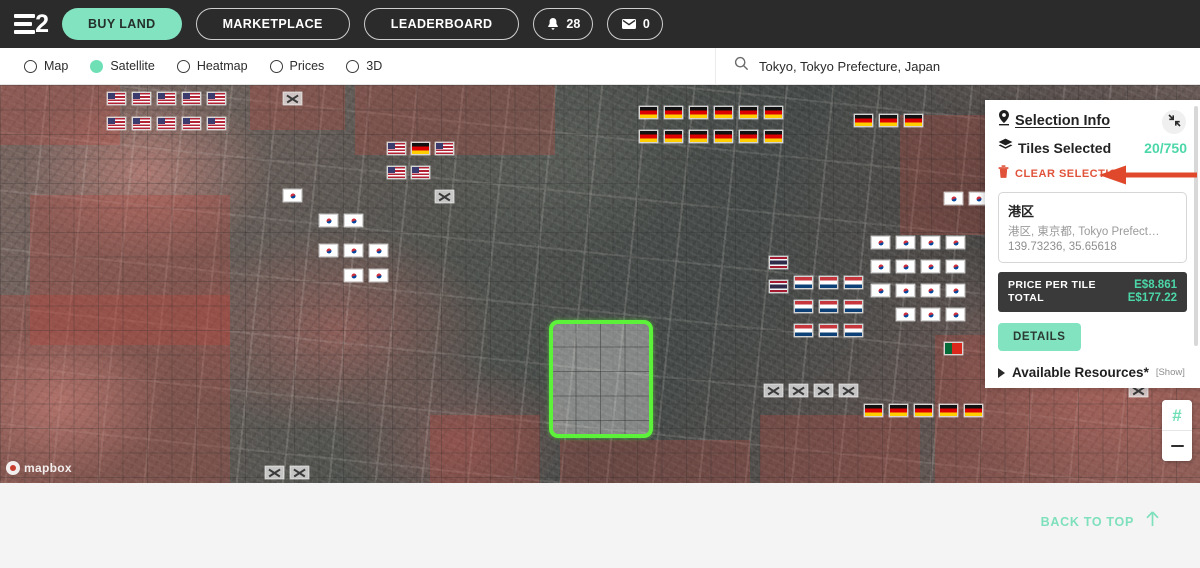 This screenshot has width=1200, height=568. I want to click on radio-circle-filled-icon, so click(97, 66).